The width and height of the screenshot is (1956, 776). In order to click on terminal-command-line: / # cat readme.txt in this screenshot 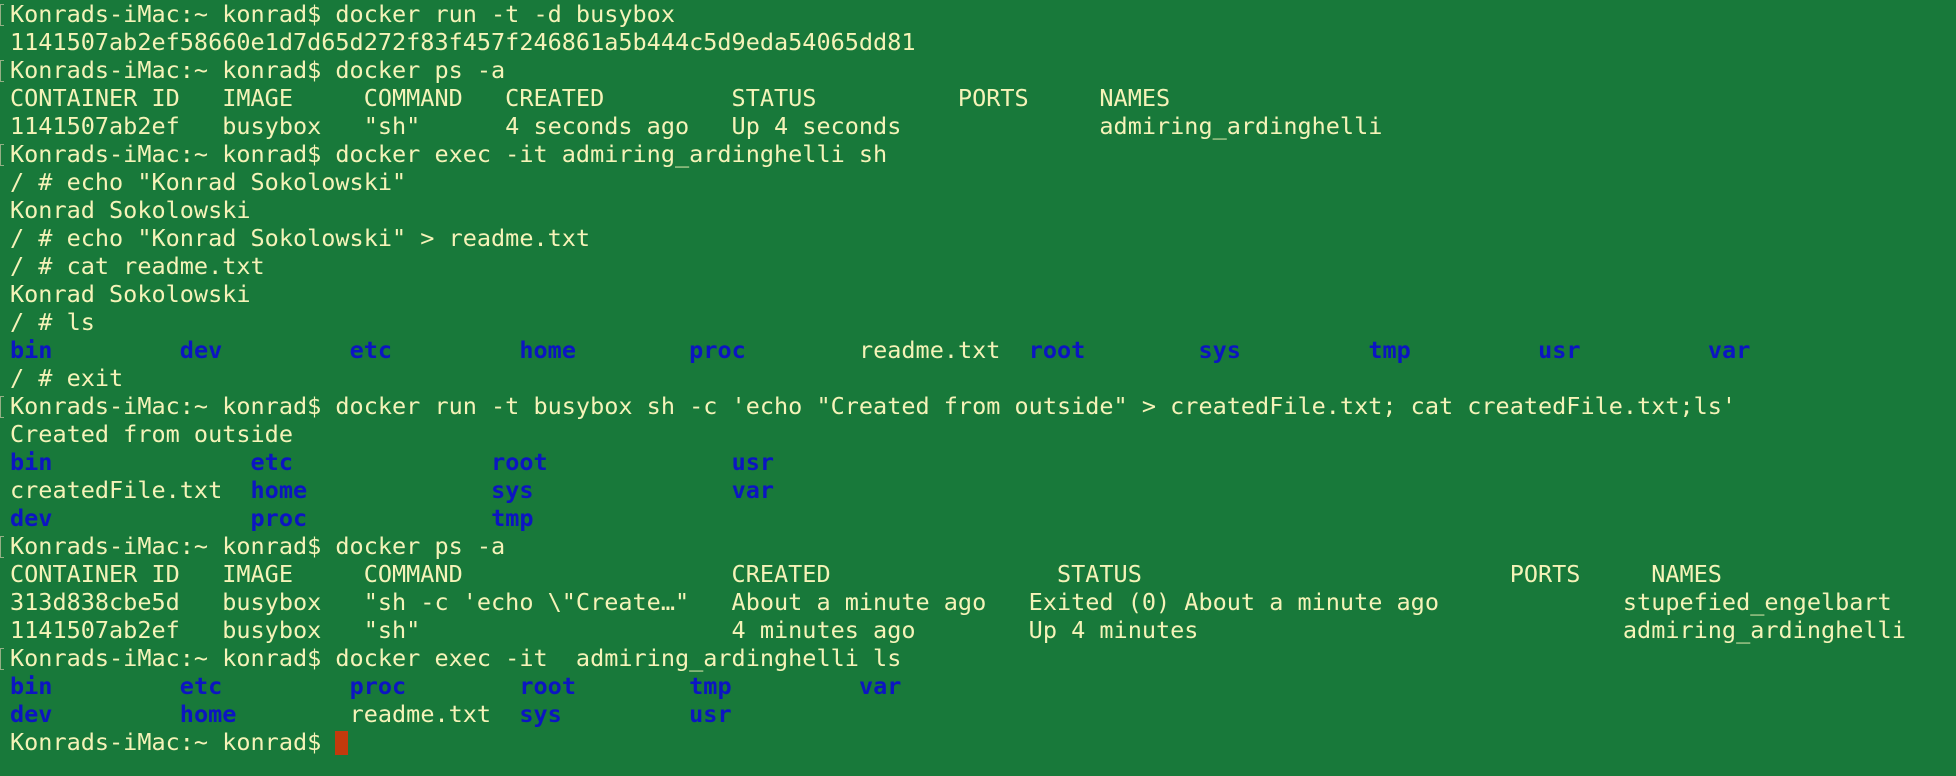, I will do `click(978, 266)`.